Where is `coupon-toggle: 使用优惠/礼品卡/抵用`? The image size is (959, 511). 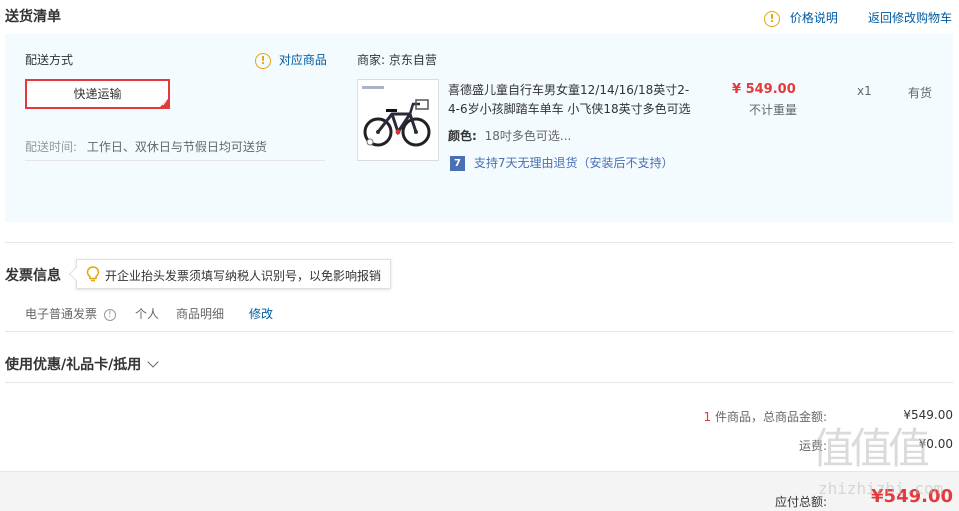 coupon-toggle: 使用优惠/礼品卡/抵用 is located at coordinates (82, 364).